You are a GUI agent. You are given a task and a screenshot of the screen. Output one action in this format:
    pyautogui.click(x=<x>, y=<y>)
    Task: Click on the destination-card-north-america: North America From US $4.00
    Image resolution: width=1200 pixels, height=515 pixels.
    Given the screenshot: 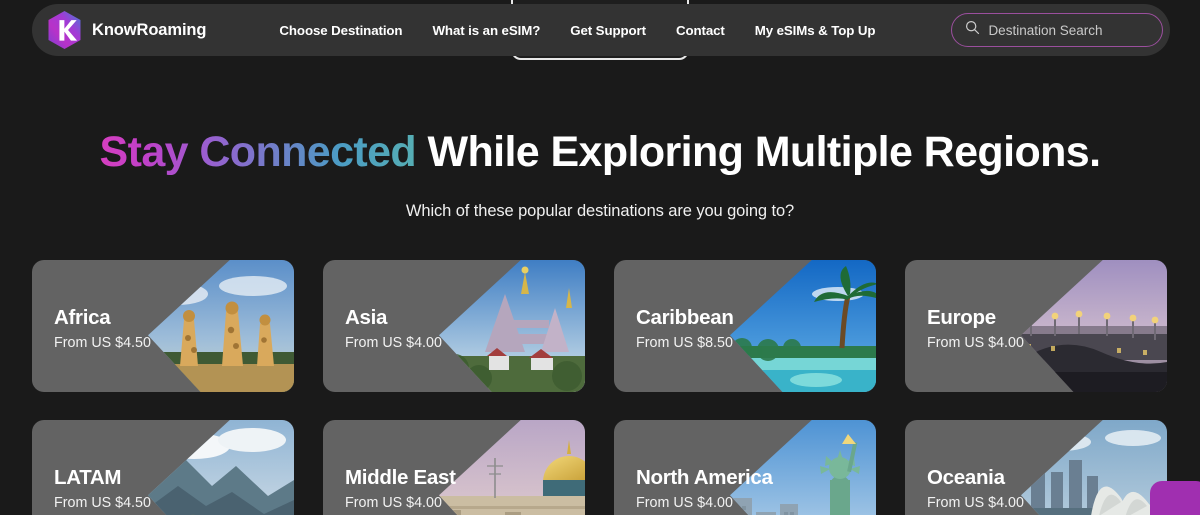 What is the action you would take?
    pyautogui.click(x=745, y=467)
    